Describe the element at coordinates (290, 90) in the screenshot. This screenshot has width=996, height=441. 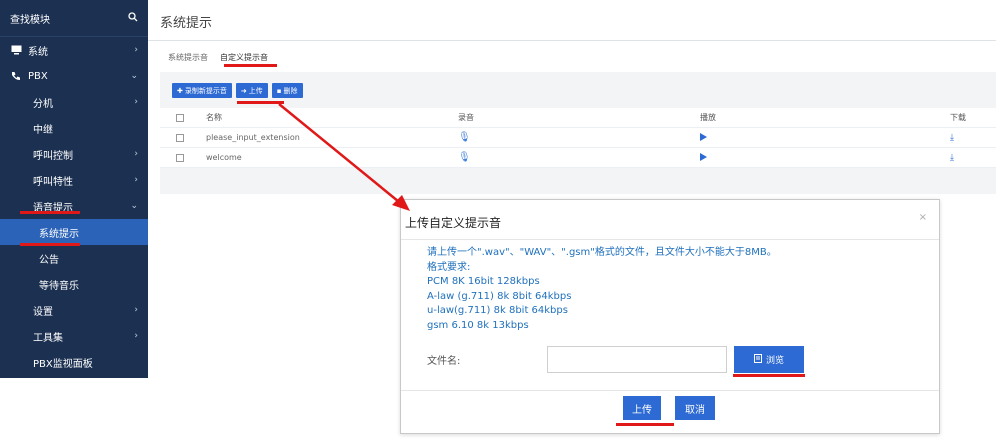
I see `delete-button-label: 删除` at that location.